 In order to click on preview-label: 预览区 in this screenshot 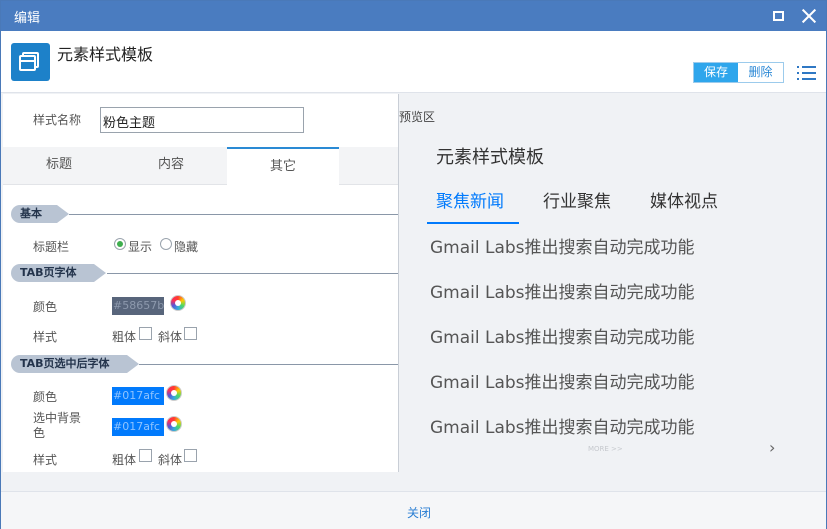, I will do `click(417, 117)`.